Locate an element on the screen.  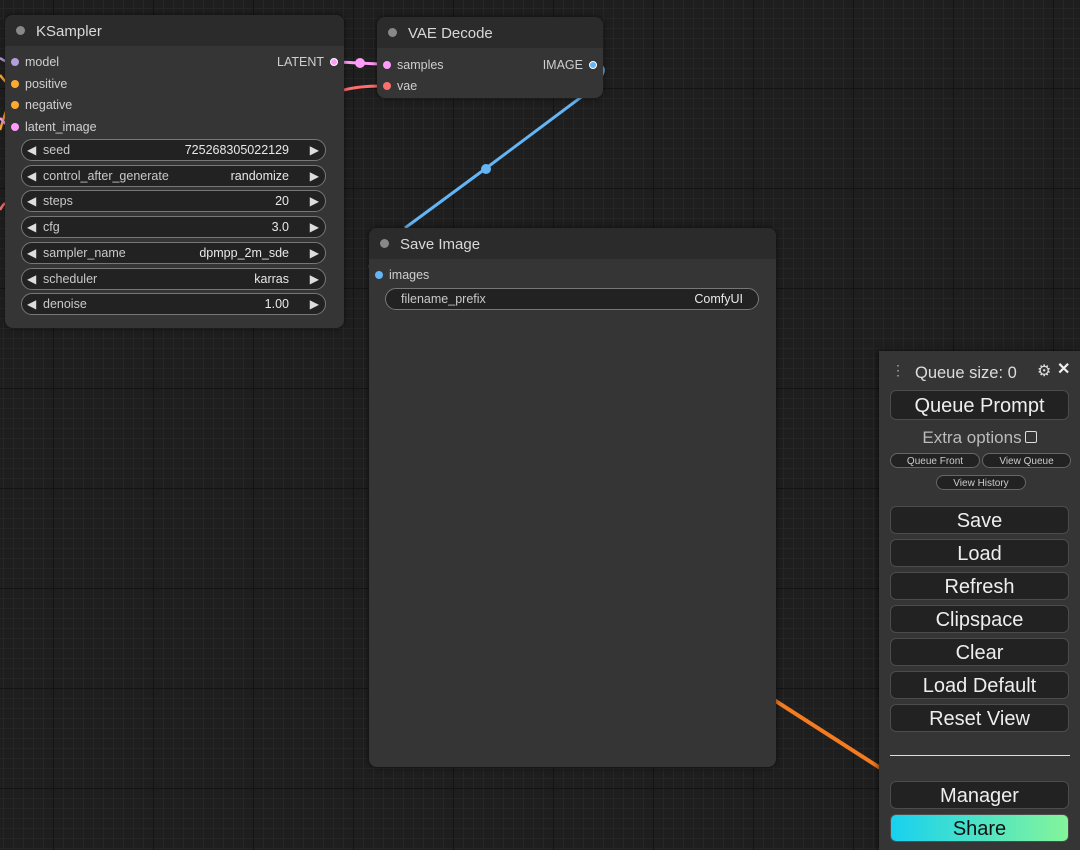
output-slot-latent: LATENT is located at coordinates (307, 62).